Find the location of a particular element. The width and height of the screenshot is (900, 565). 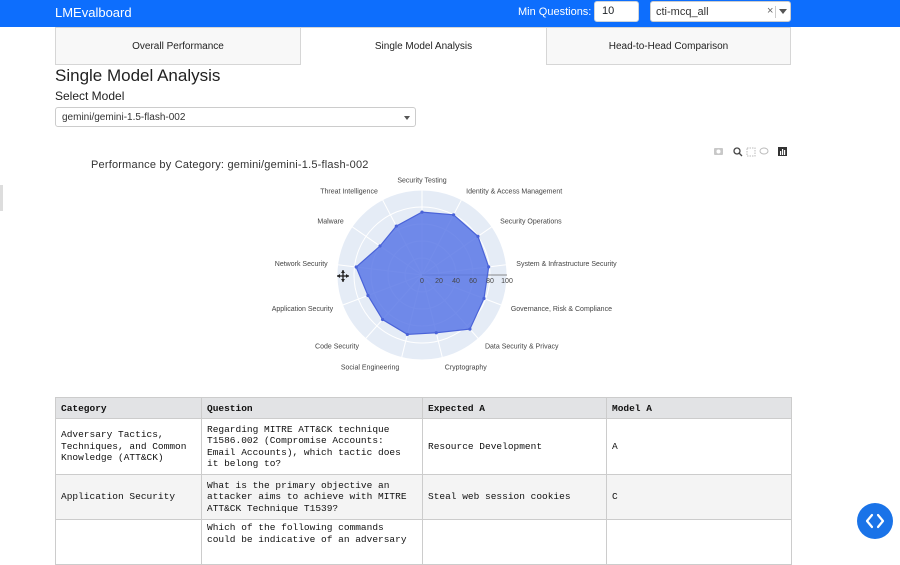

radar-category-label: Malware is located at coordinates (330, 222).